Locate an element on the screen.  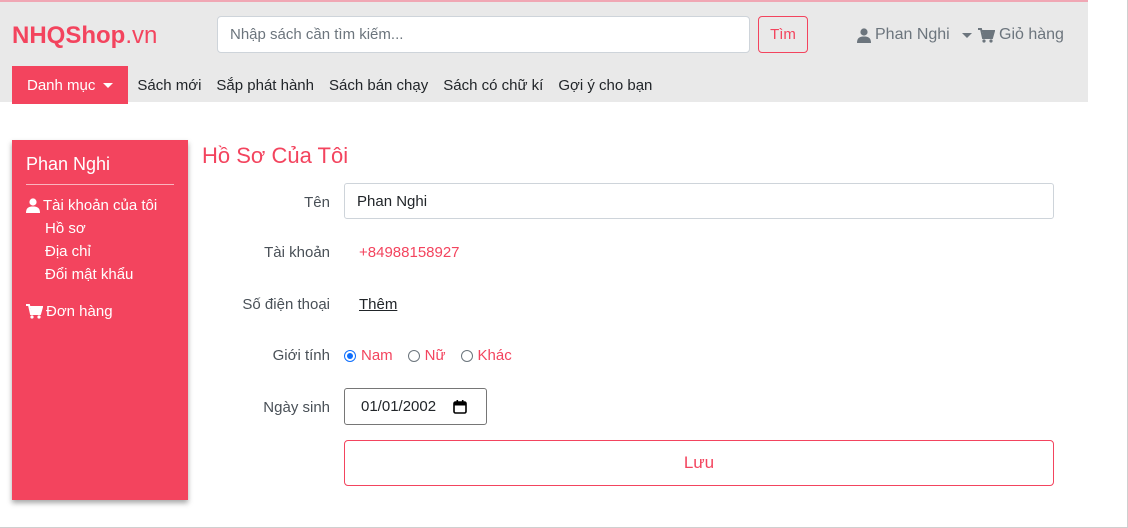
radio-label: Nam is located at coordinates (377, 355).